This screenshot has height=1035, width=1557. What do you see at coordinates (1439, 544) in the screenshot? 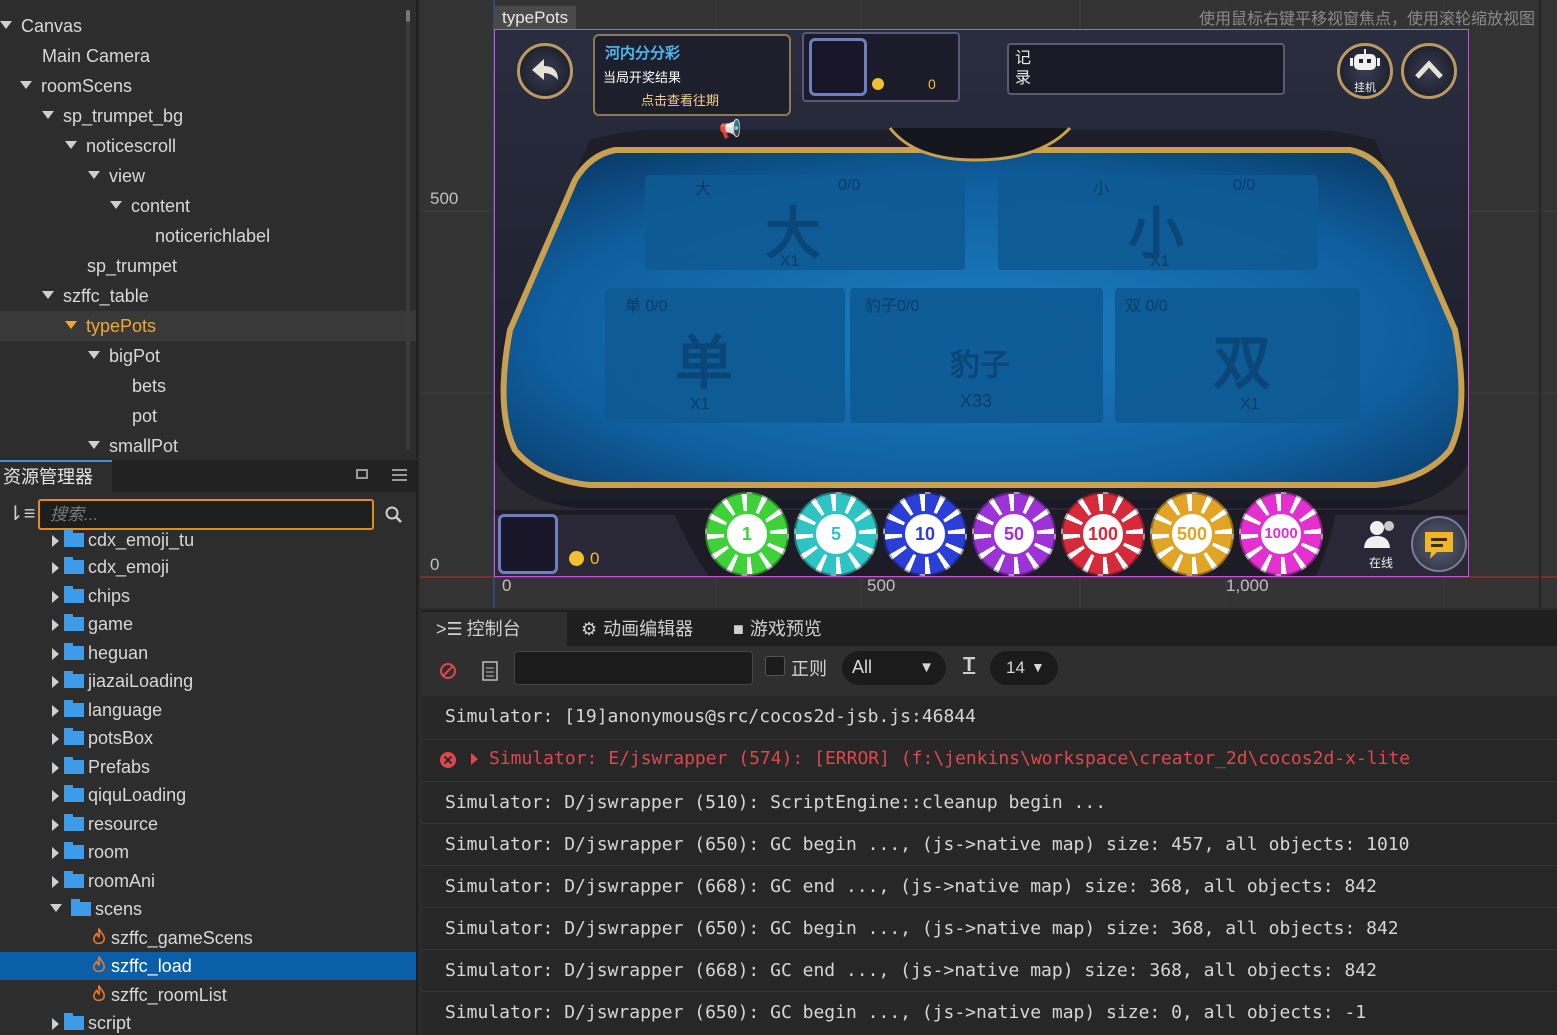
I see `chat-button` at bounding box center [1439, 544].